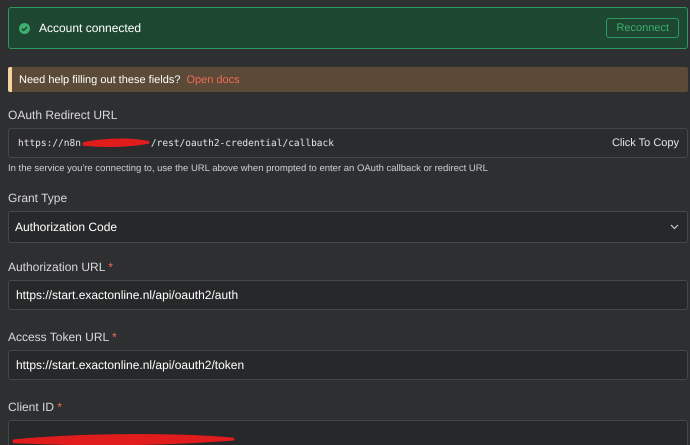 Image resolution: width=690 pixels, height=445 pixels. What do you see at coordinates (63, 115) in the screenshot?
I see `field-label: OAuth Redirect URL` at bounding box center [63, 115].